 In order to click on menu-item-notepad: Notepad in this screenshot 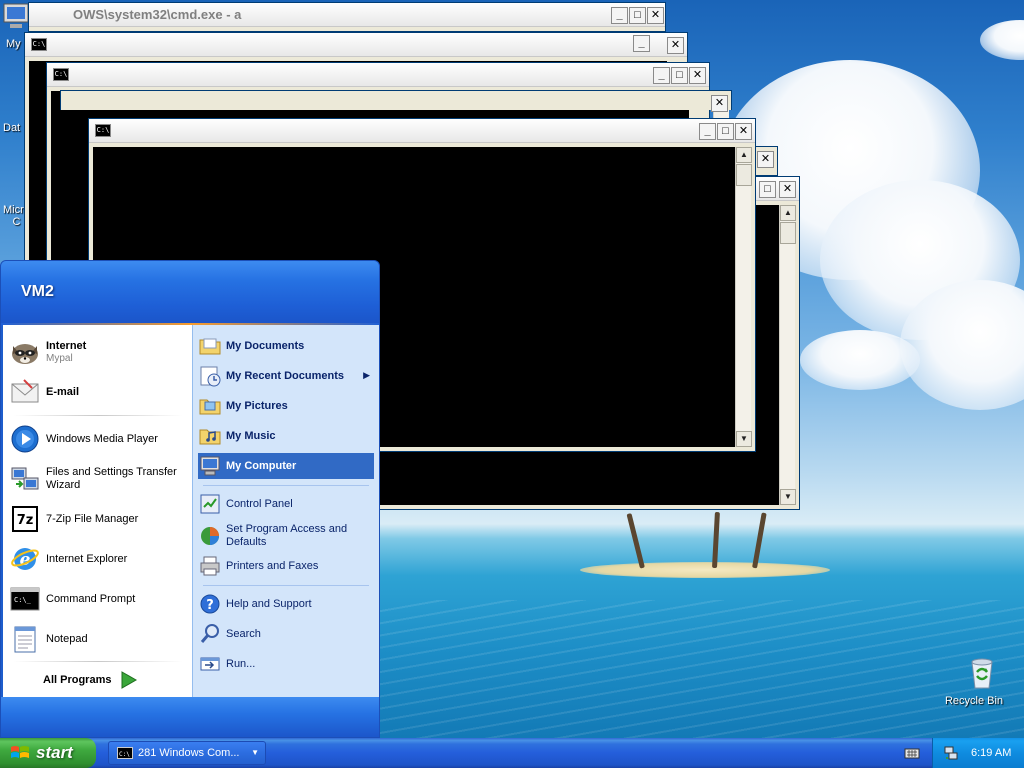, I will do `click(99, 639)`.